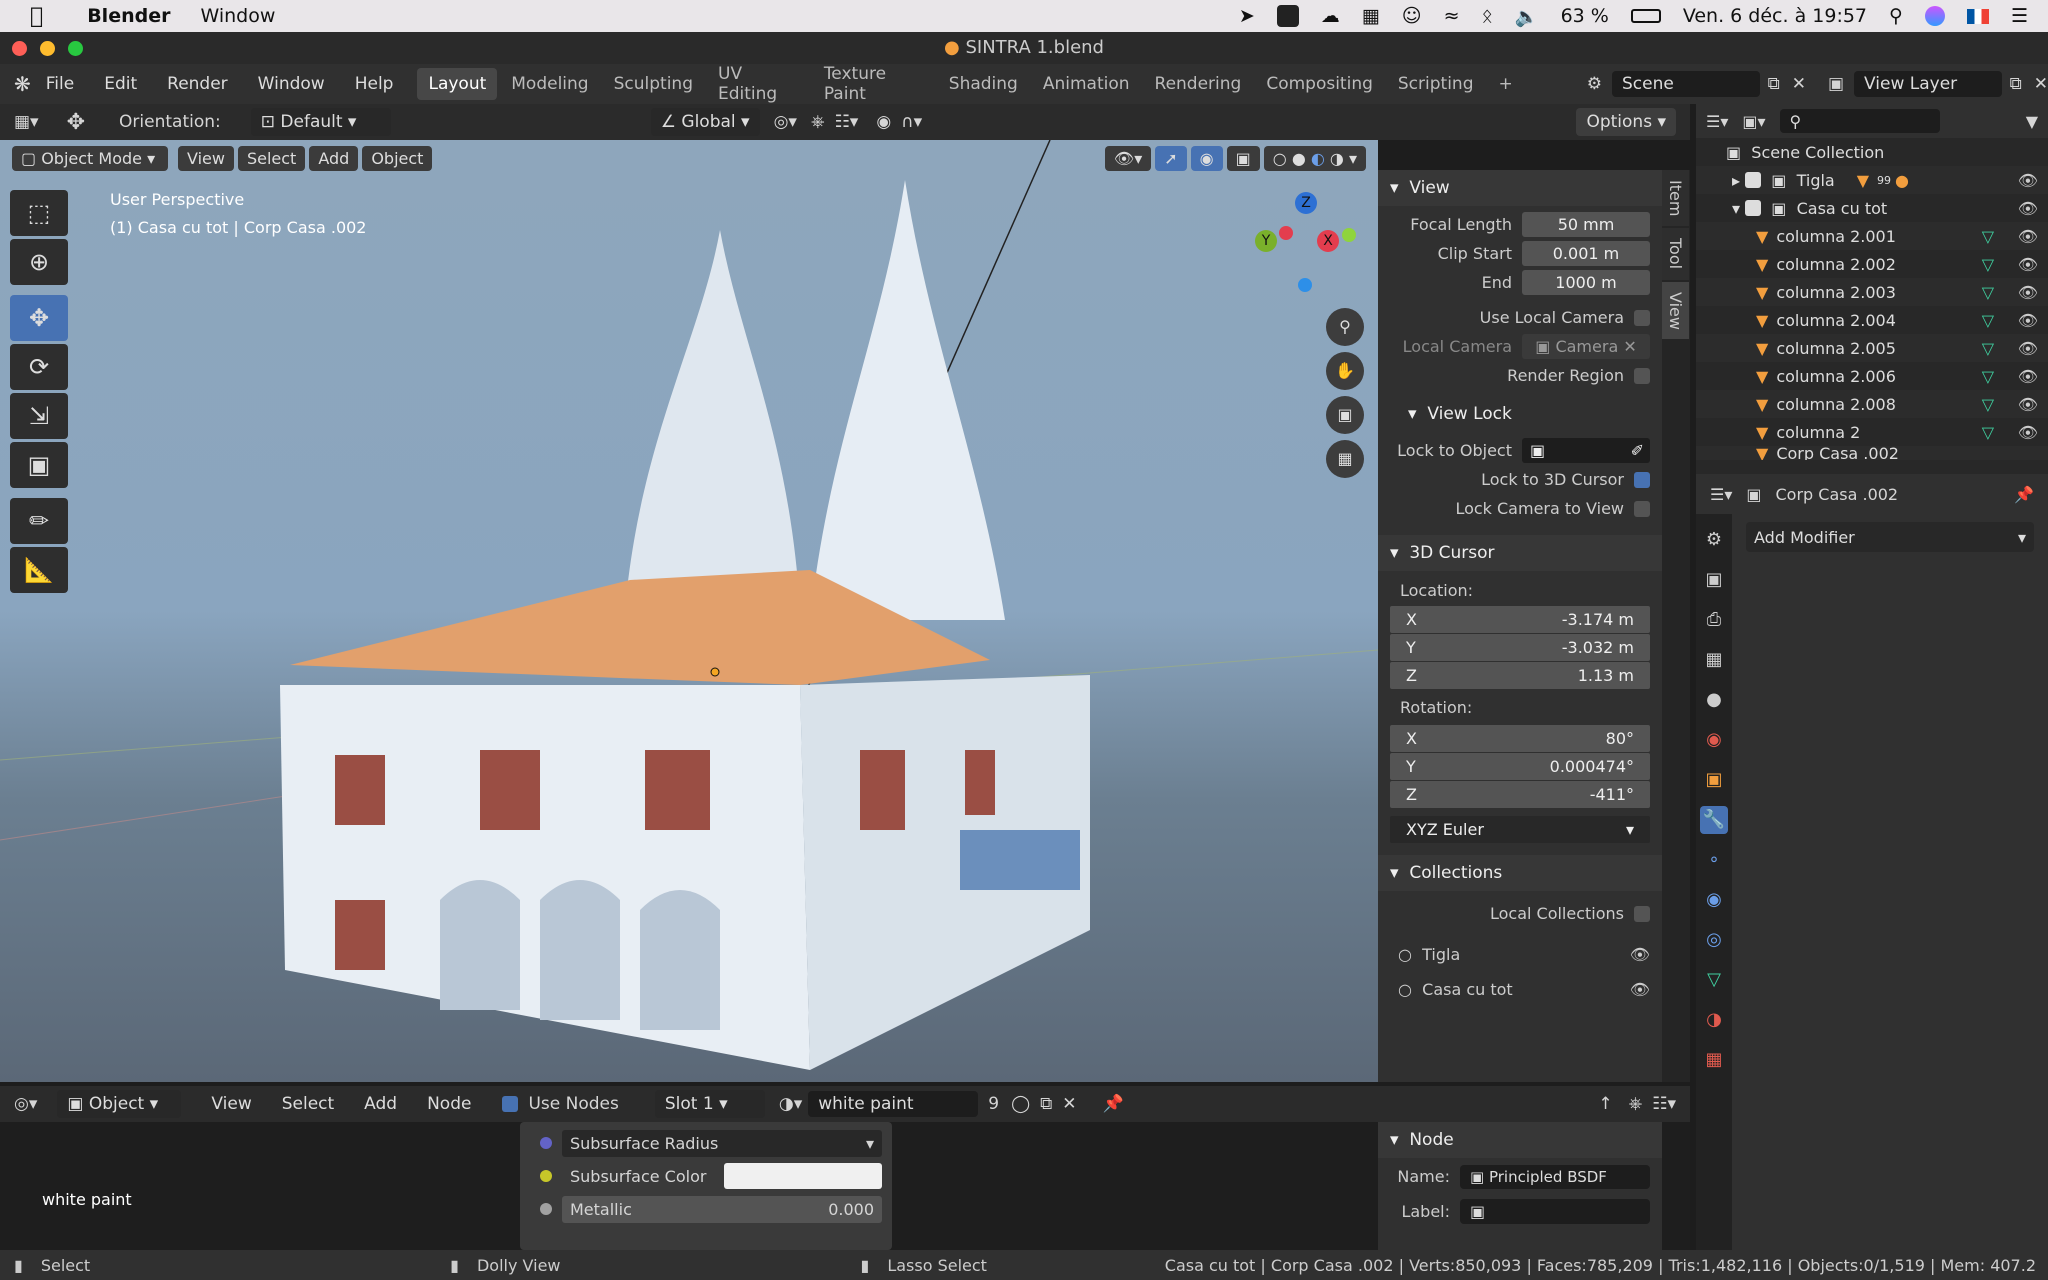 This screenshot has width=2048, height=1280. I want to click on modifier-props-icon: 🔧, so click(1714, 820).